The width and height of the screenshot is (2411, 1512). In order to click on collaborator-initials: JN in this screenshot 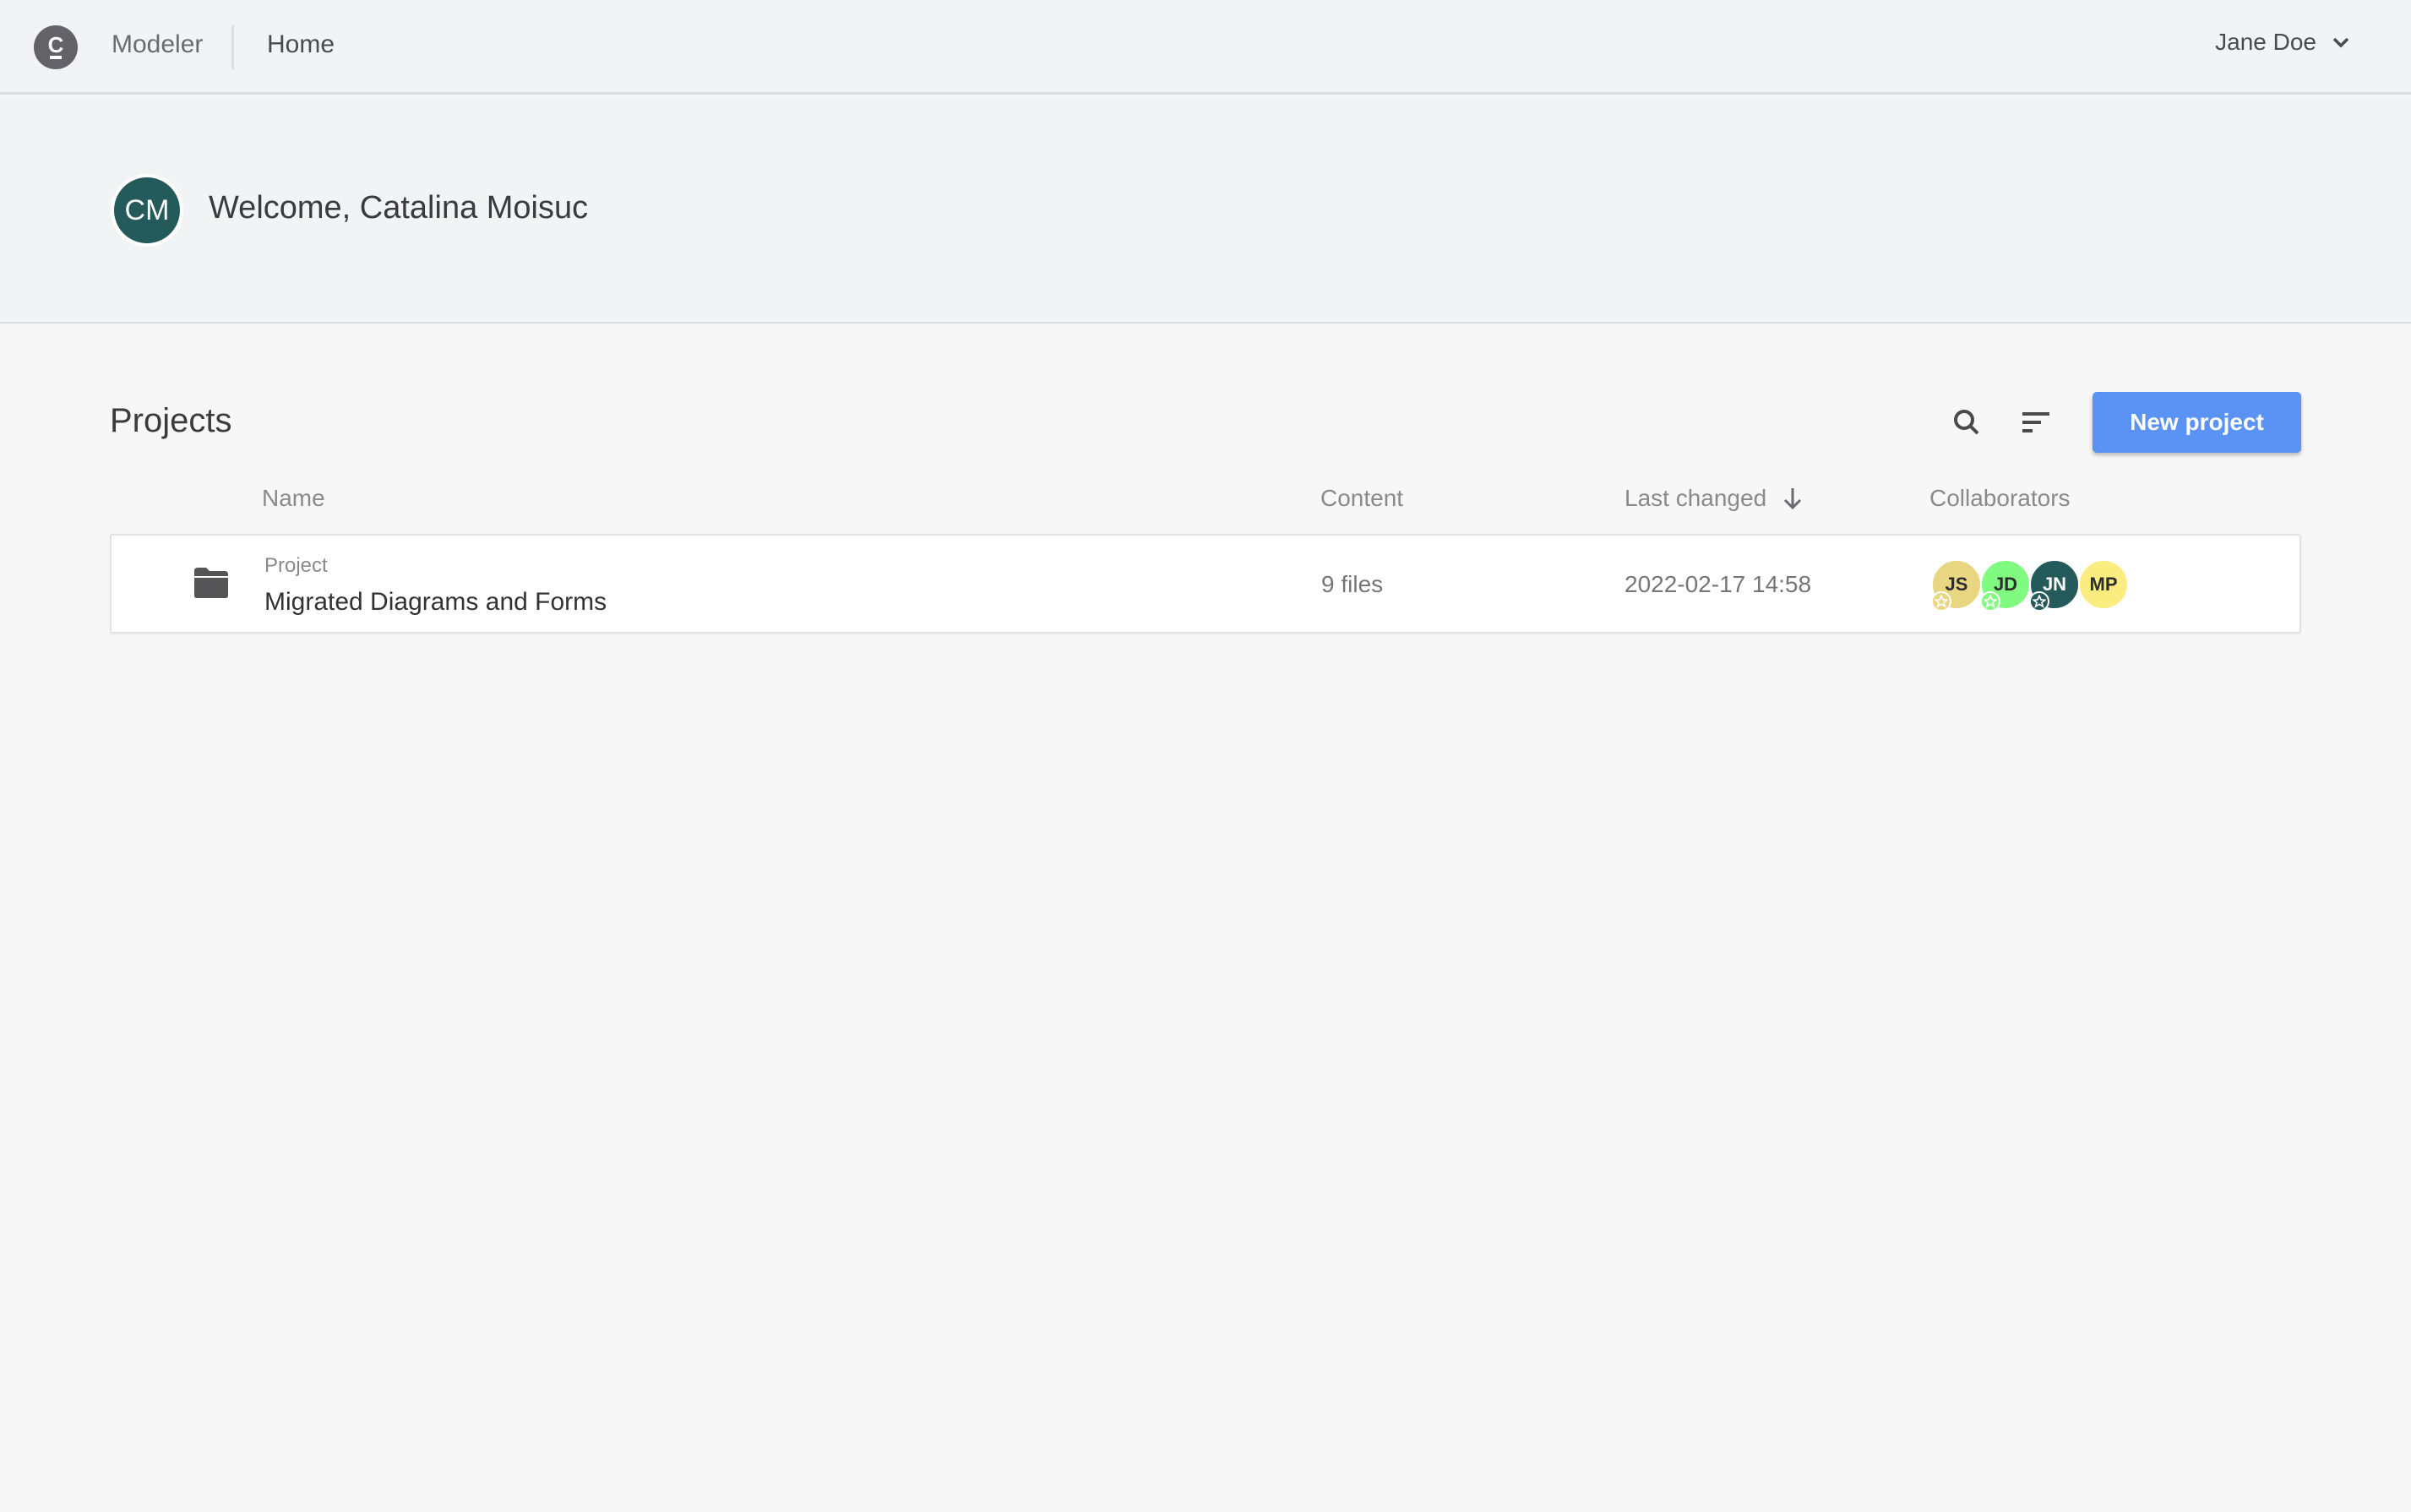, I will do `click(2054, 584)`.